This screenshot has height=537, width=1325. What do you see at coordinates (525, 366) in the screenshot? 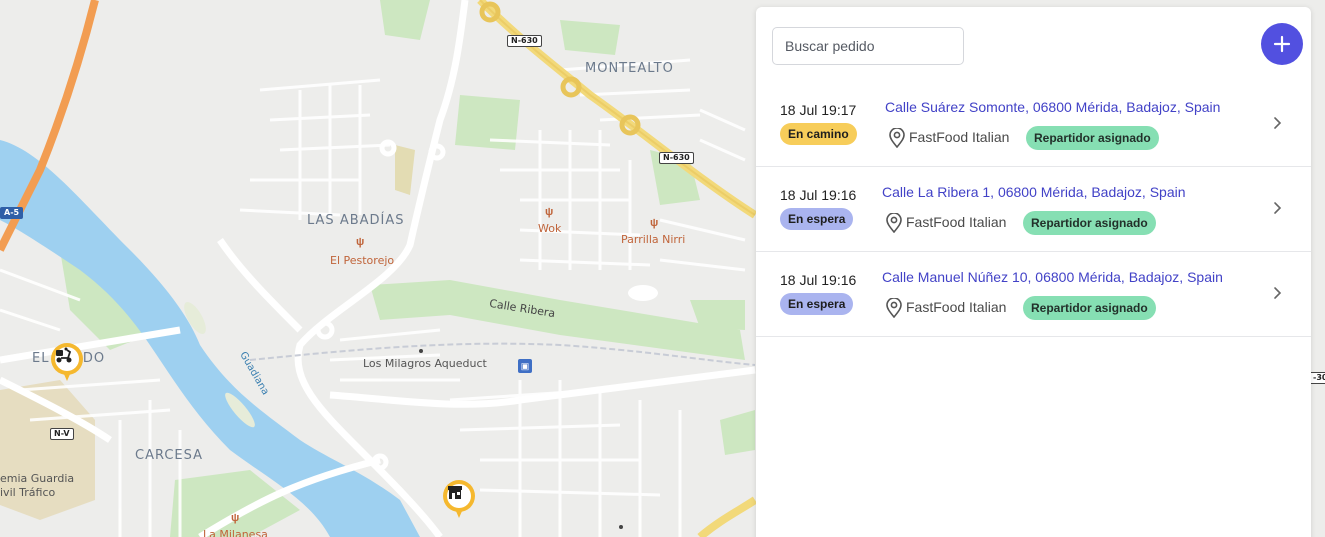
I see `train-station-icon: ▣` at bounding box center [525, 366].